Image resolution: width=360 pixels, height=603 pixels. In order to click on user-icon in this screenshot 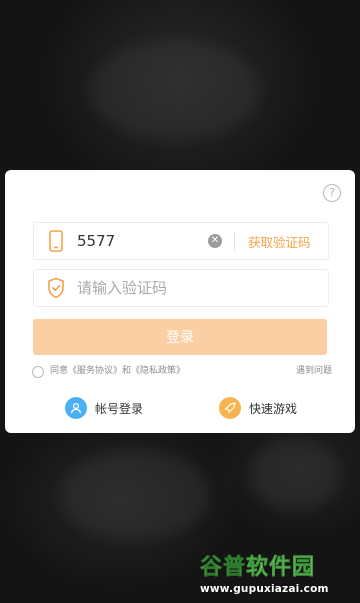, I will do `click(76, 408)`.